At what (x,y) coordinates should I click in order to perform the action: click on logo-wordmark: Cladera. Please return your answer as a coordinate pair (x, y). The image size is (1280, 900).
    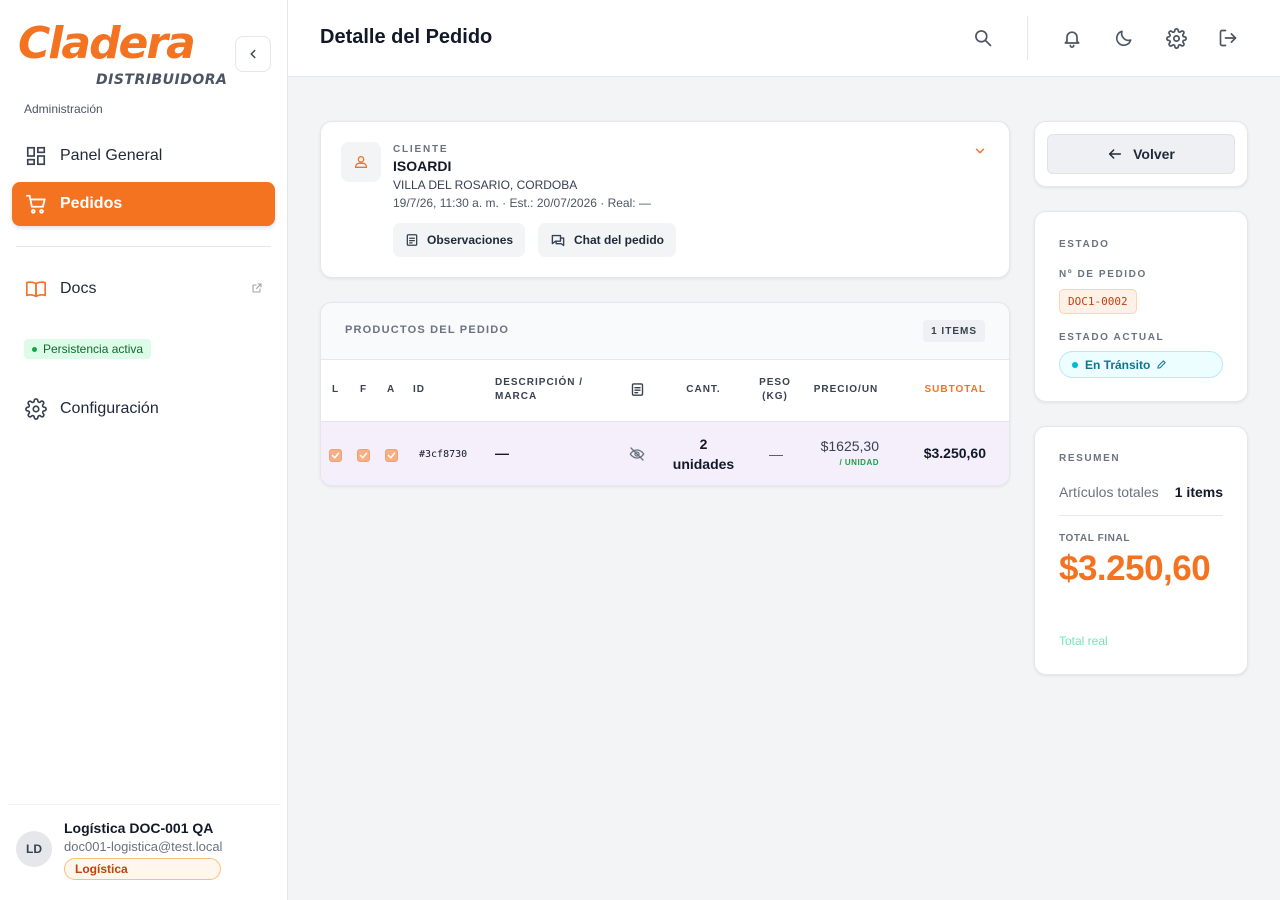
    Looking at the image, I should click on (107, 43).